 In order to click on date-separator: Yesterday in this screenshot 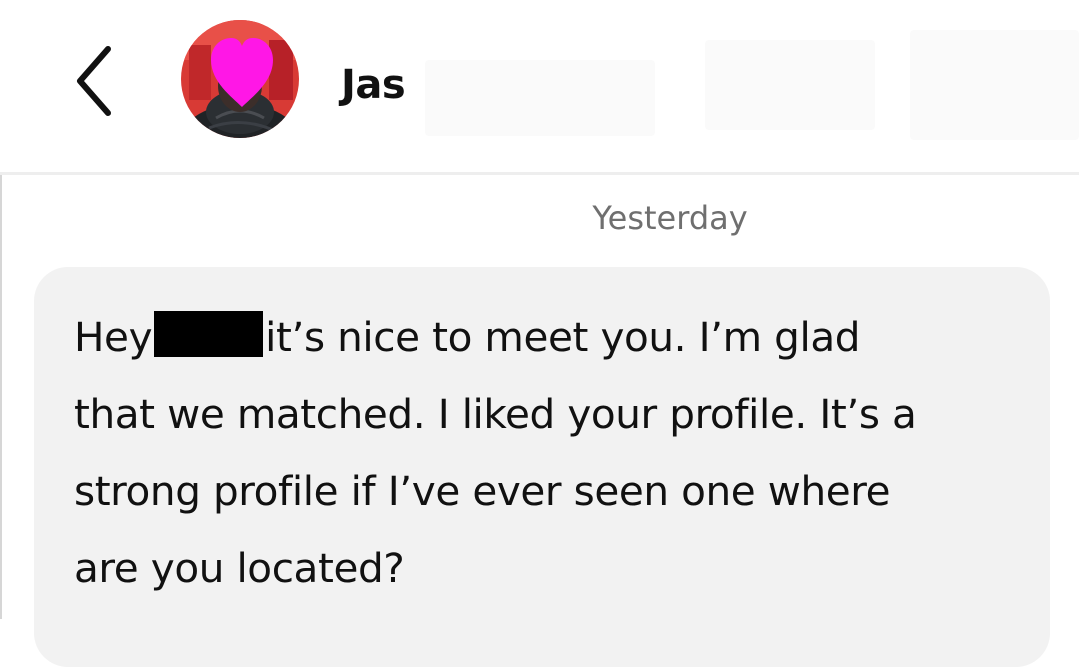, I will do `click(670, 218)`.